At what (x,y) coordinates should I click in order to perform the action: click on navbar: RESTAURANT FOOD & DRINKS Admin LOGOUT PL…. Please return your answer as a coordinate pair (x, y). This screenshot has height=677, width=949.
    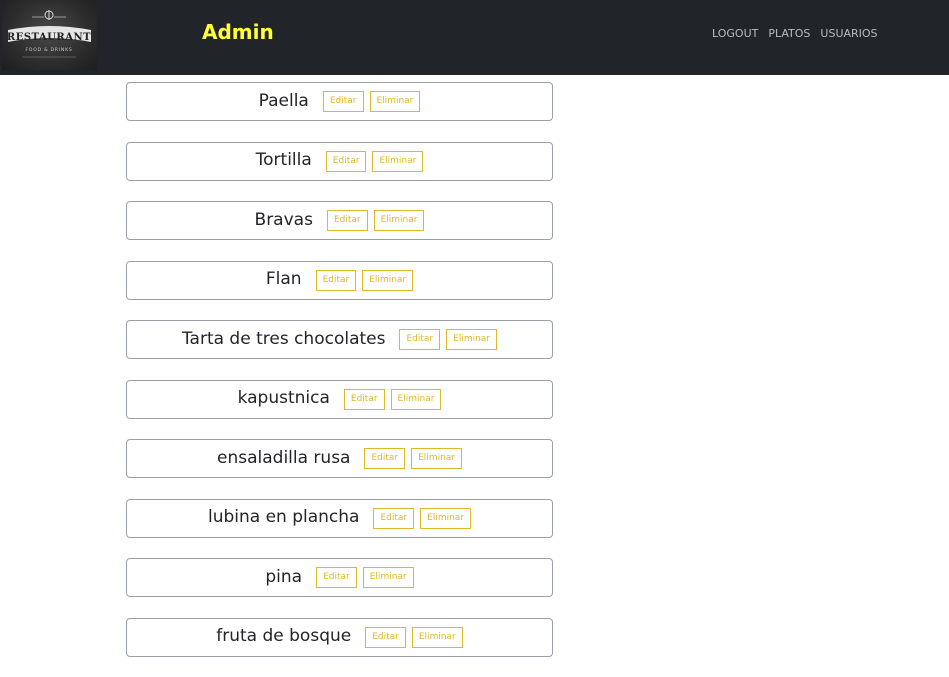
    Looking at the image, I should click on (474, 37).